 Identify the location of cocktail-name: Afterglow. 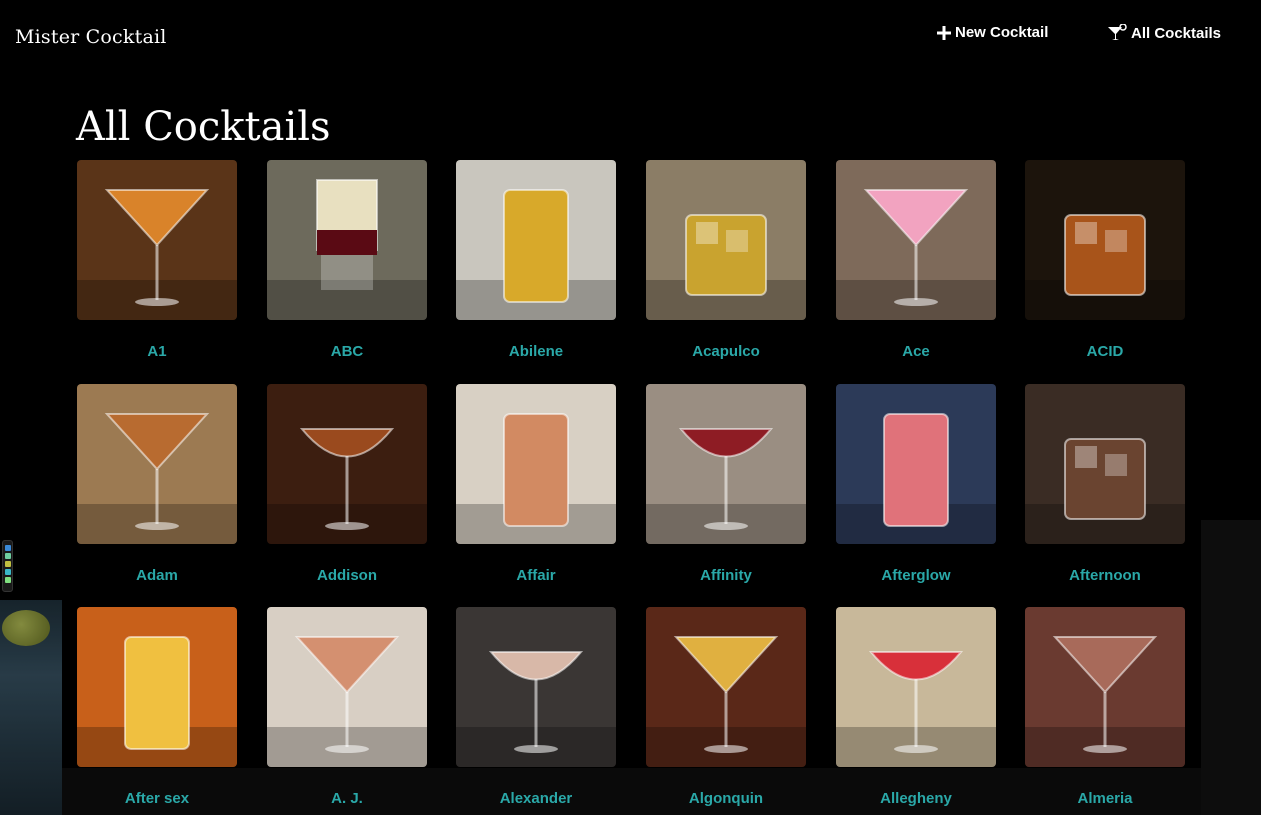
(916, 575).